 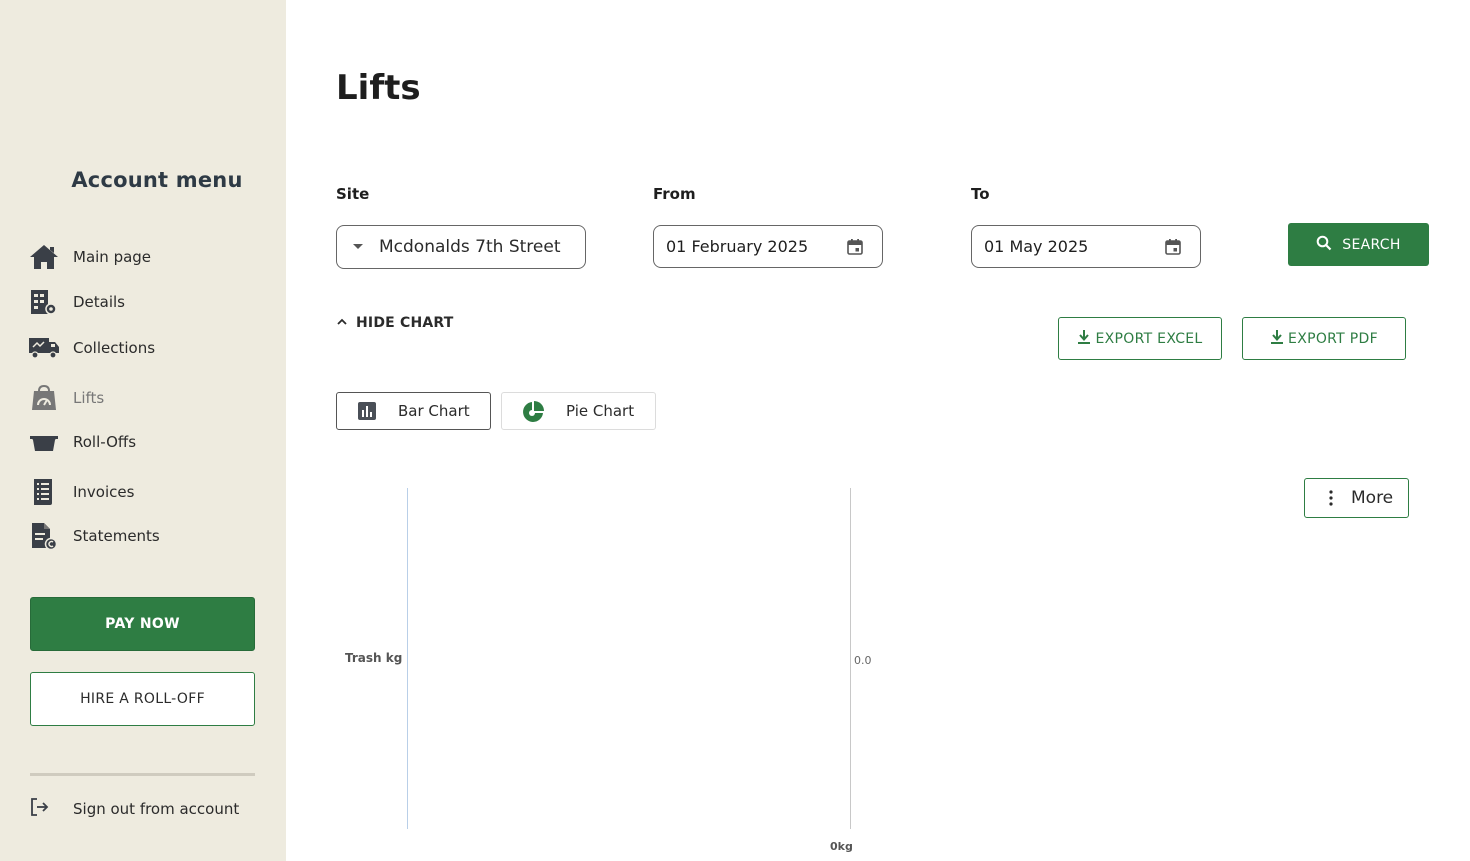 What do you see at coordinates (863, 660) in the screenshot?
I see `data-value-label: 0.0` at bounding box center [863, 660].